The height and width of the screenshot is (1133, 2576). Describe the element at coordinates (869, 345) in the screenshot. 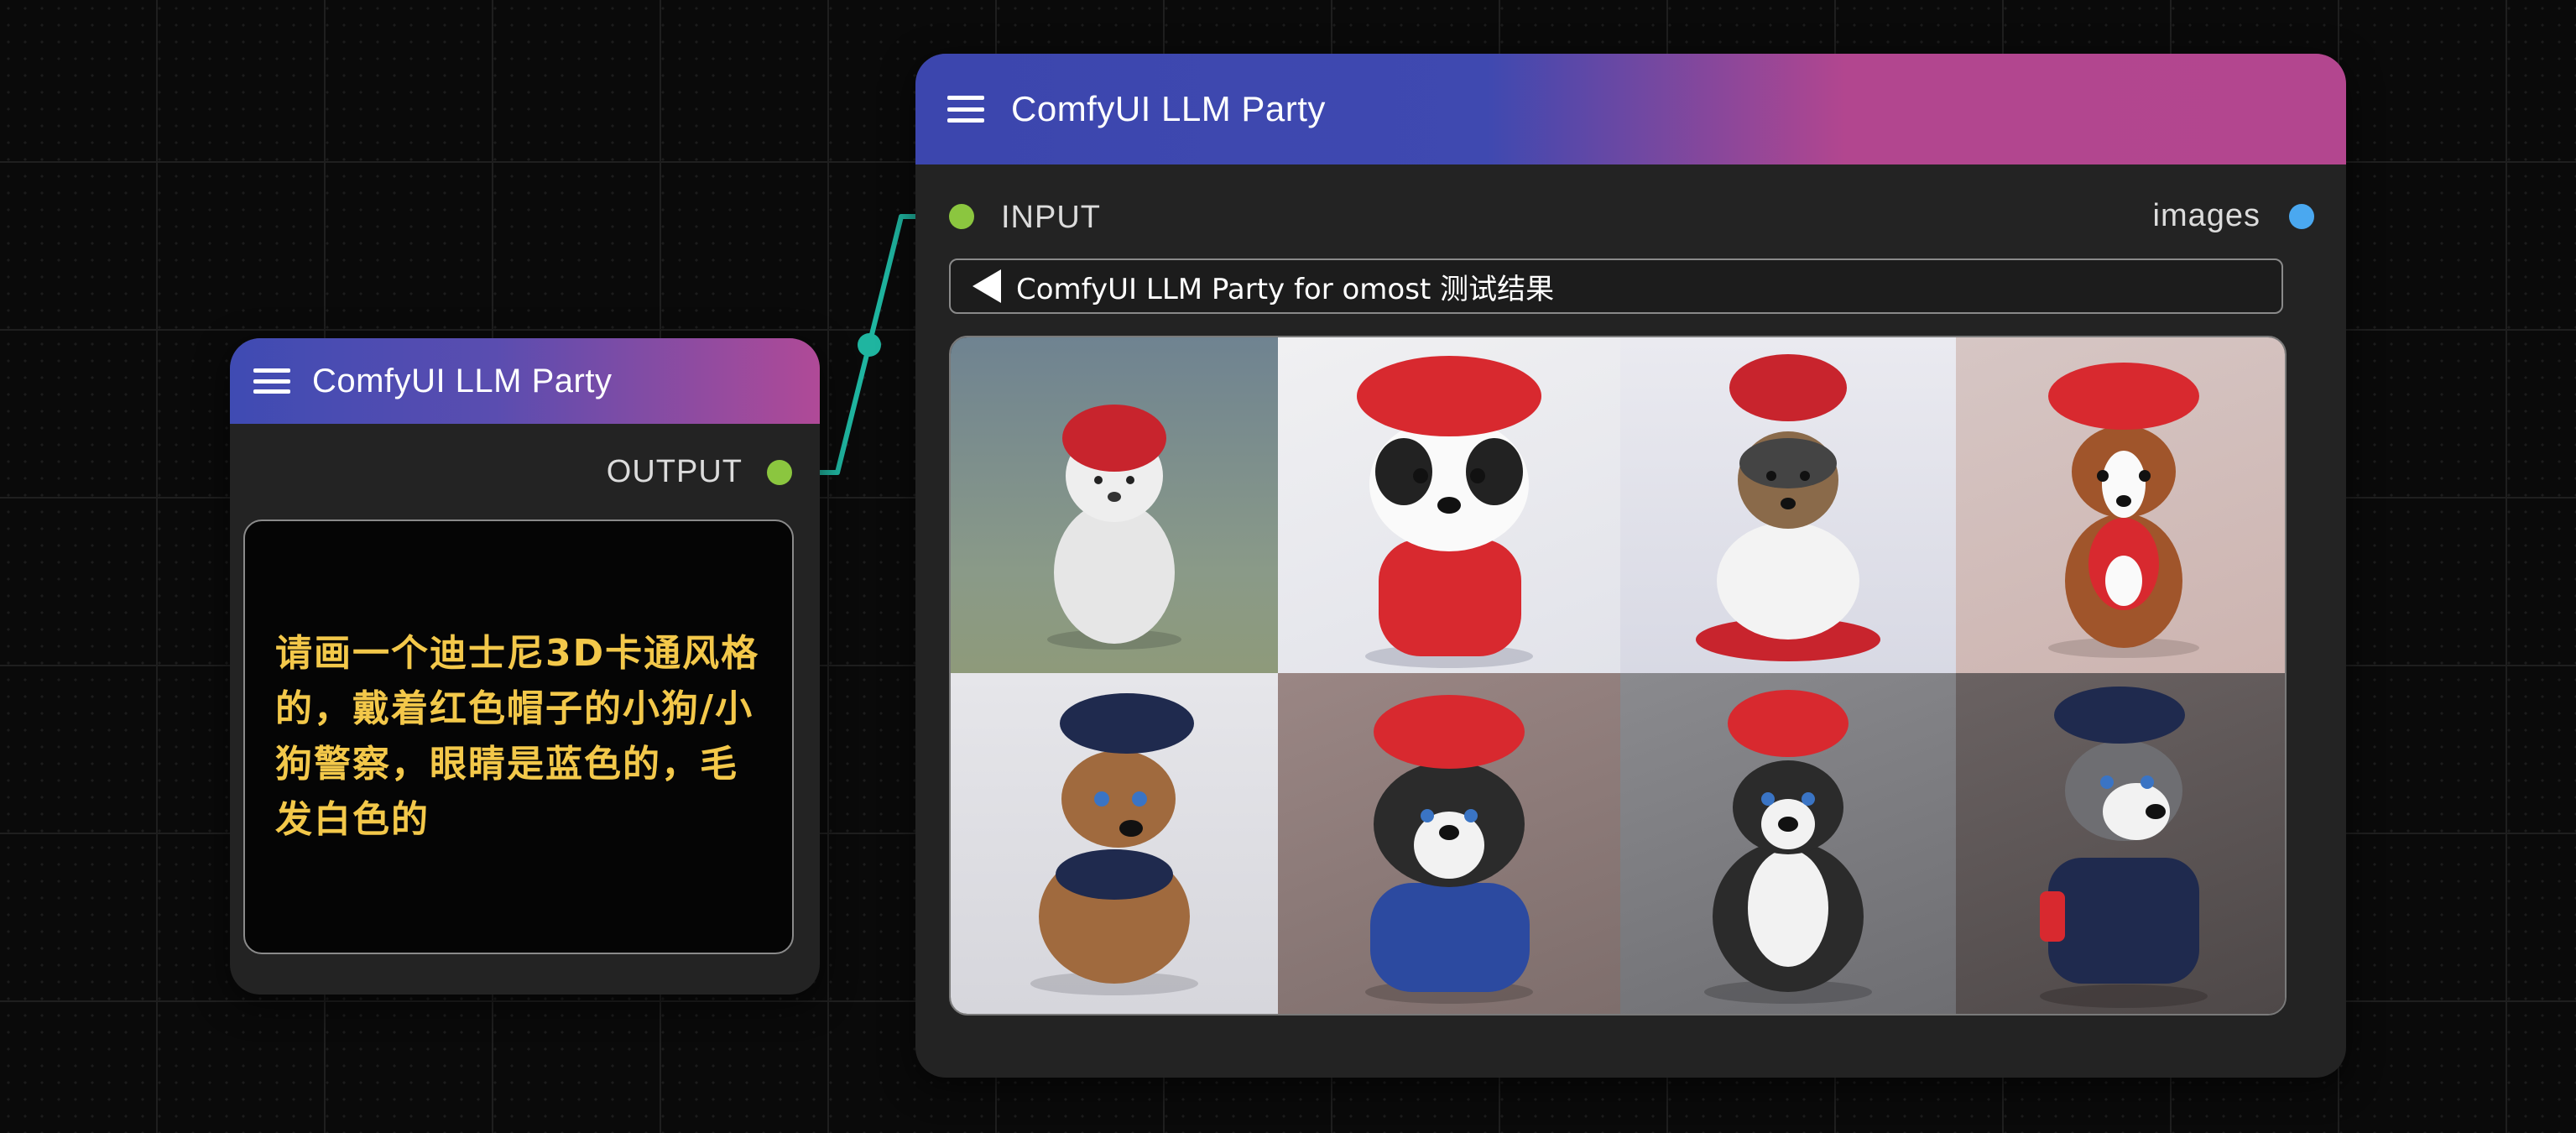

I see `wire-midpoint-handle` at that location.